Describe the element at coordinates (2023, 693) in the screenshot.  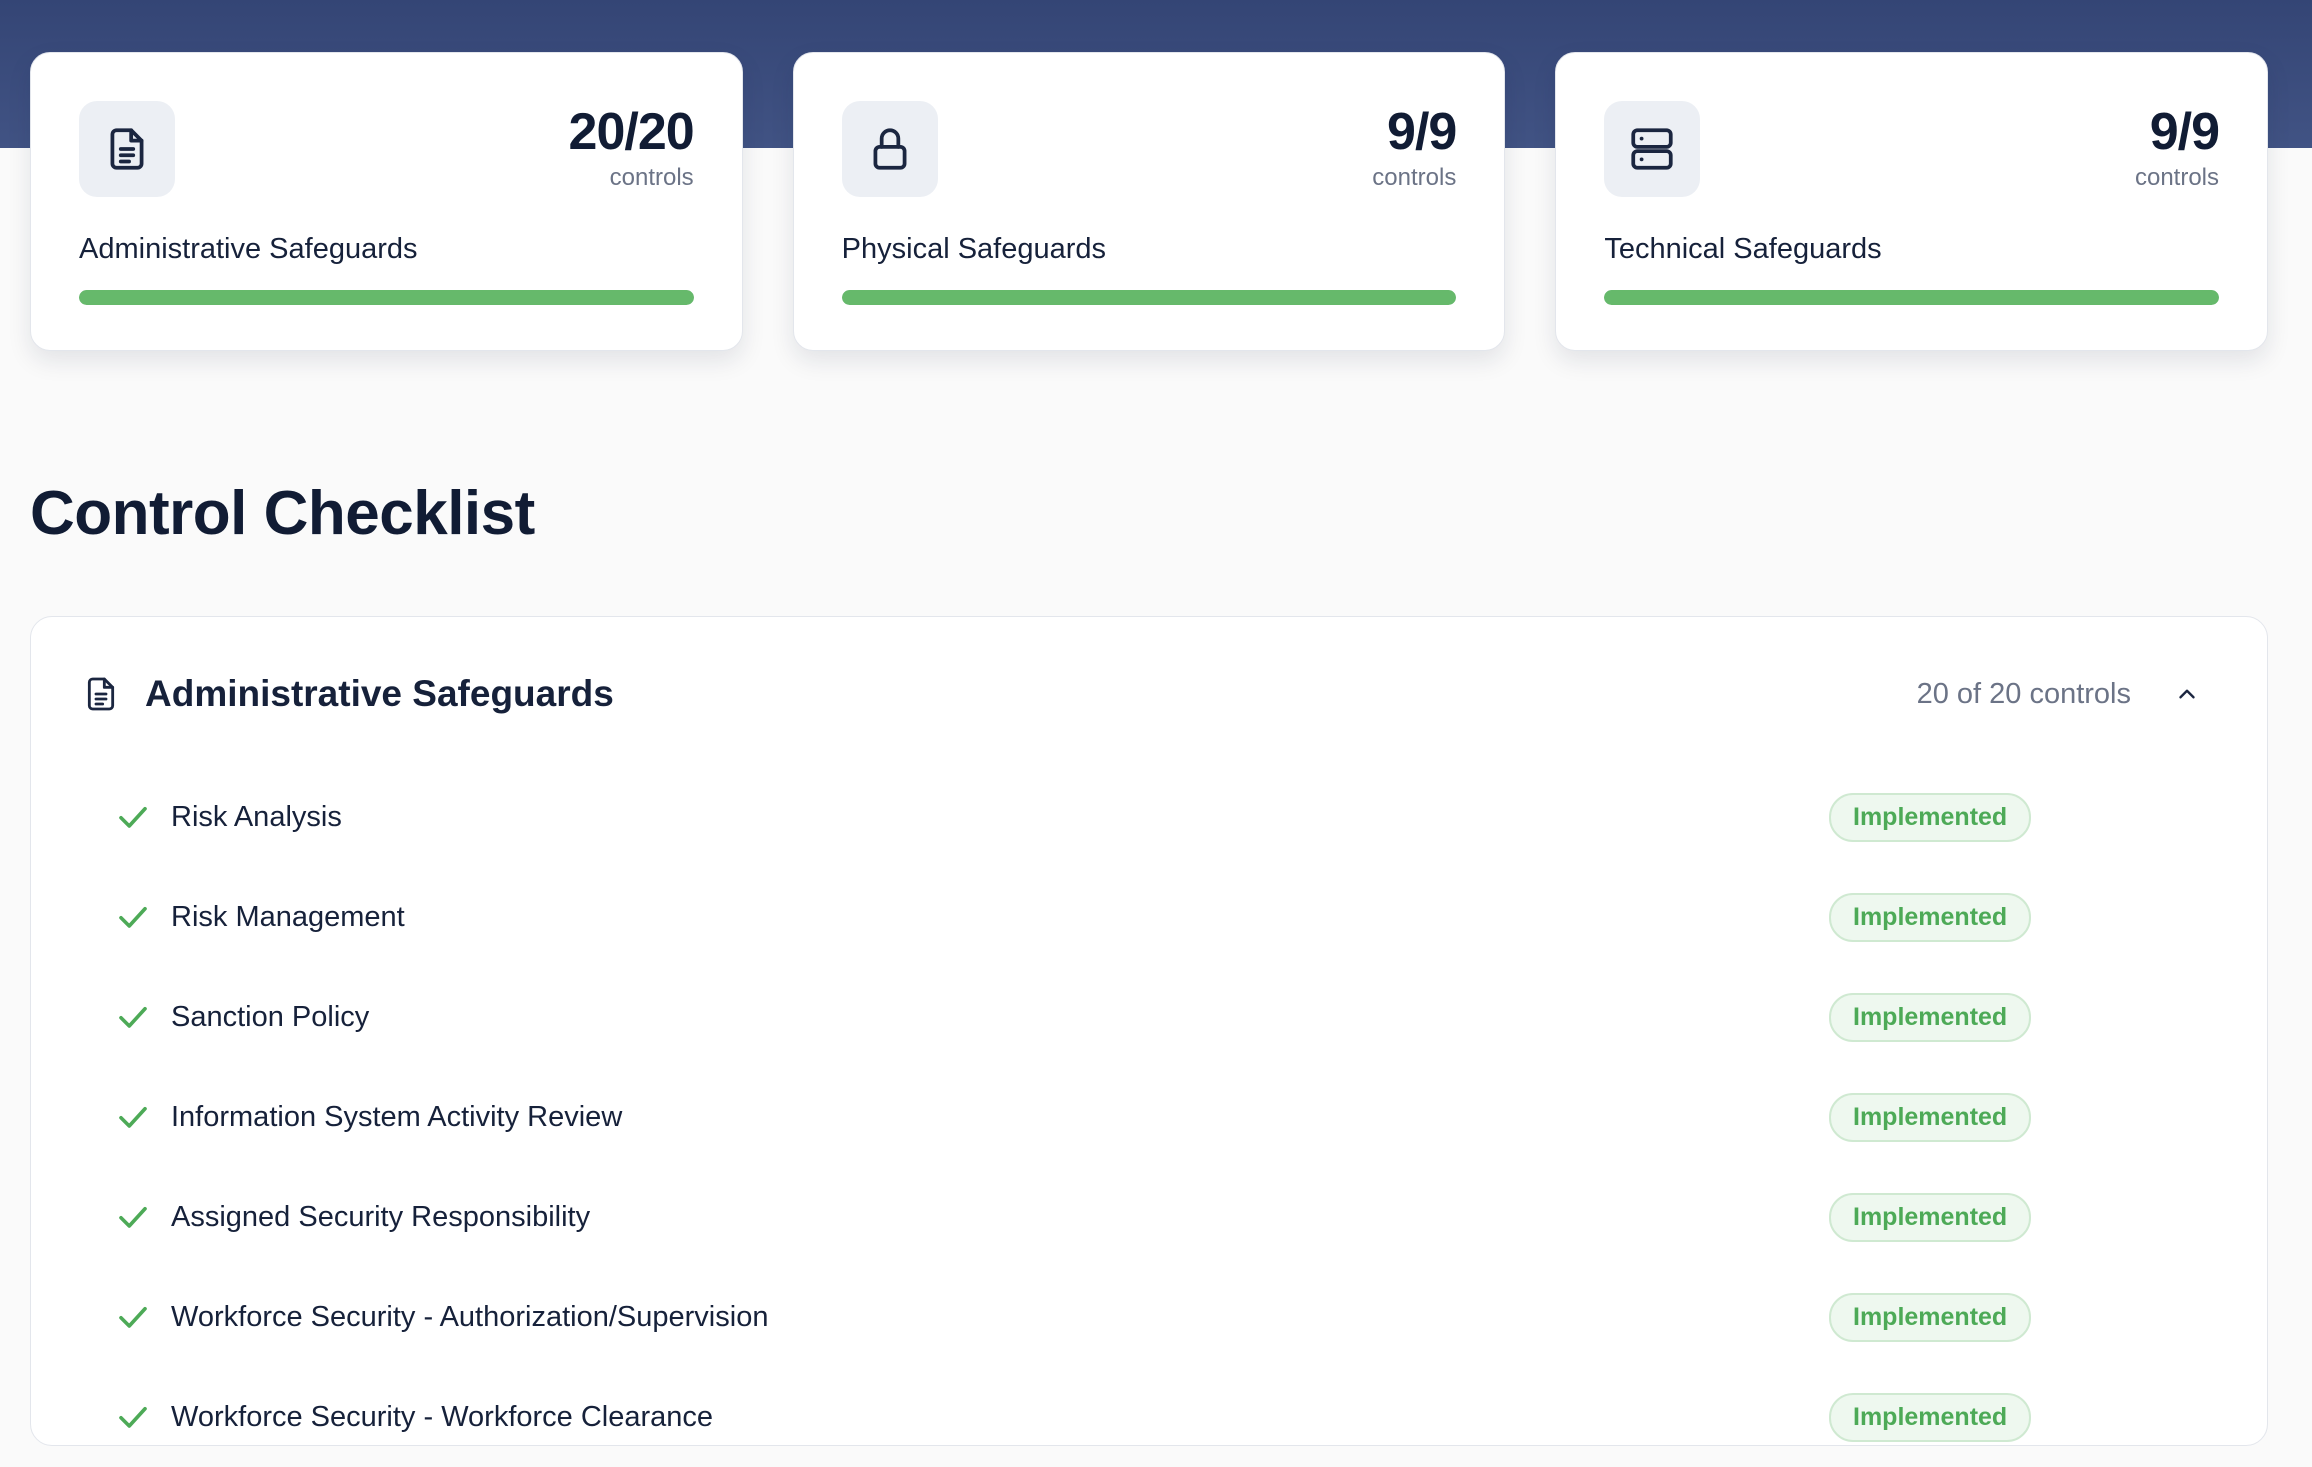
I see `checklist-section-count: 20 of 20 controls` at that location.